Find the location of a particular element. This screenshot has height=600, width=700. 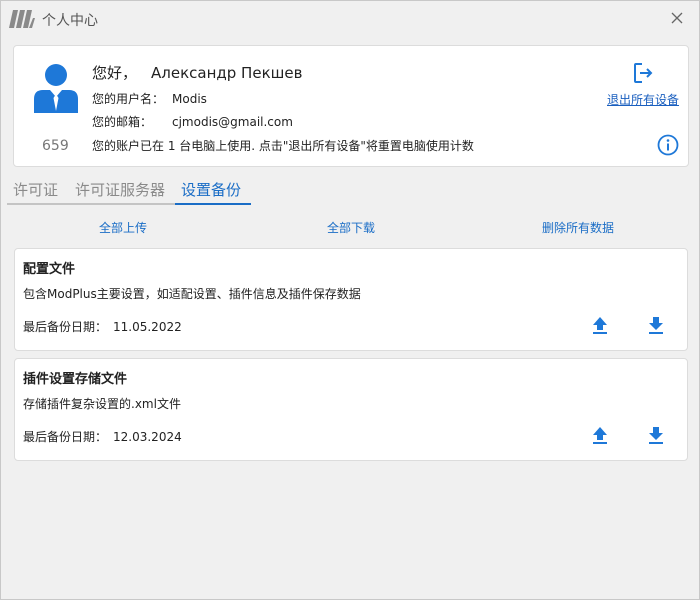

tab-divider is located at coordinates (91, 204).